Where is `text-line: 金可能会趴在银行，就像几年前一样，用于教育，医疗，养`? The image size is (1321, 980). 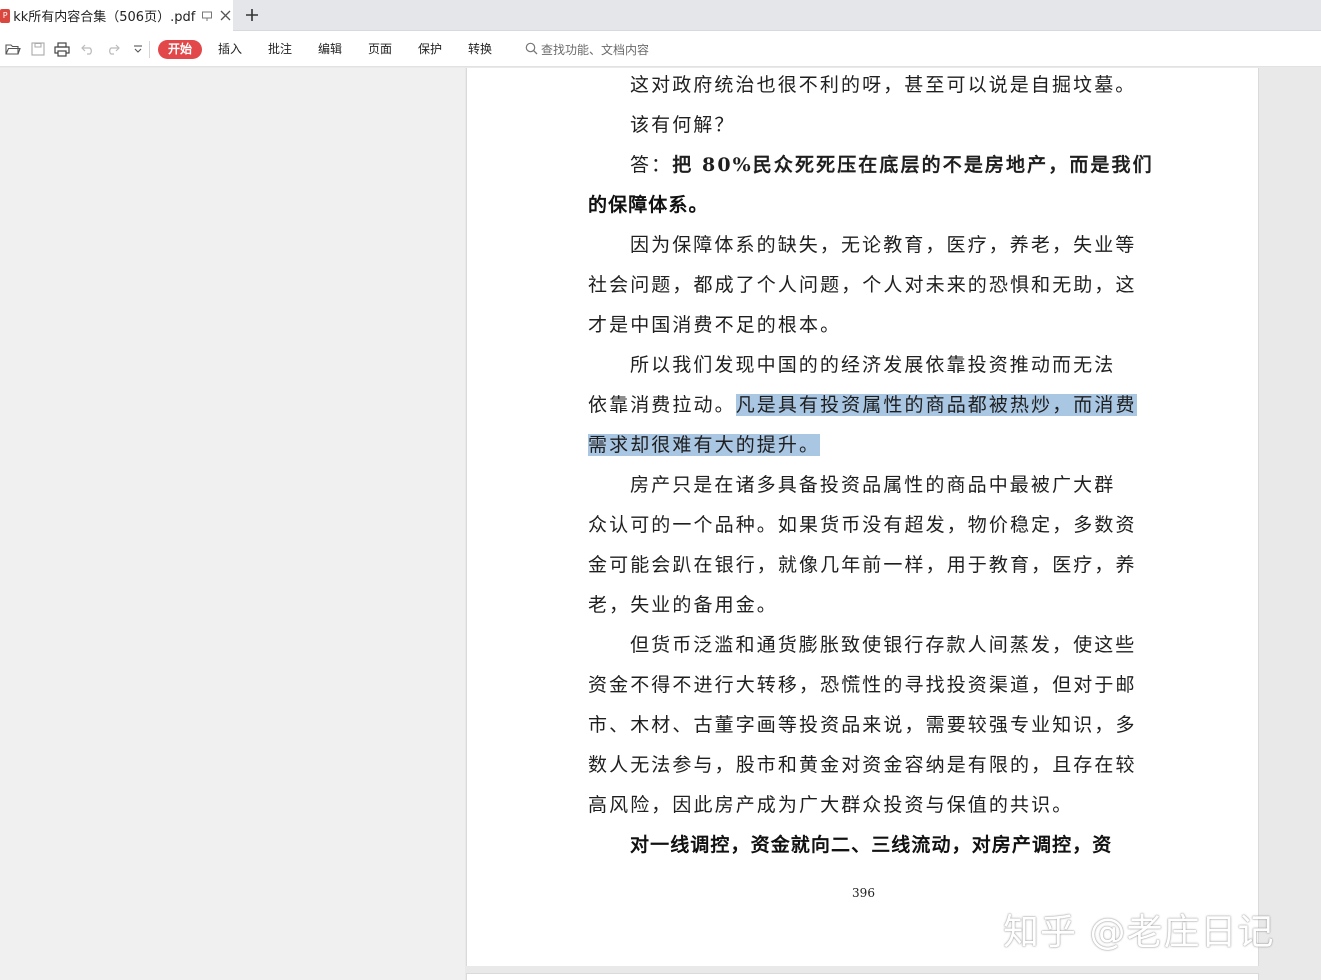 text-line: 金可能会趴在银行，就像几年前一样，用于教育，医疗，养 is located at coordinates (864, 565).